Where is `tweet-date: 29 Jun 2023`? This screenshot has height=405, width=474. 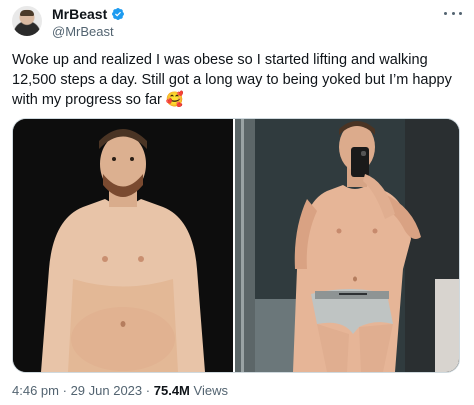
tweet-date: 29 Jun 2023 is located at coordinates (107, 390).